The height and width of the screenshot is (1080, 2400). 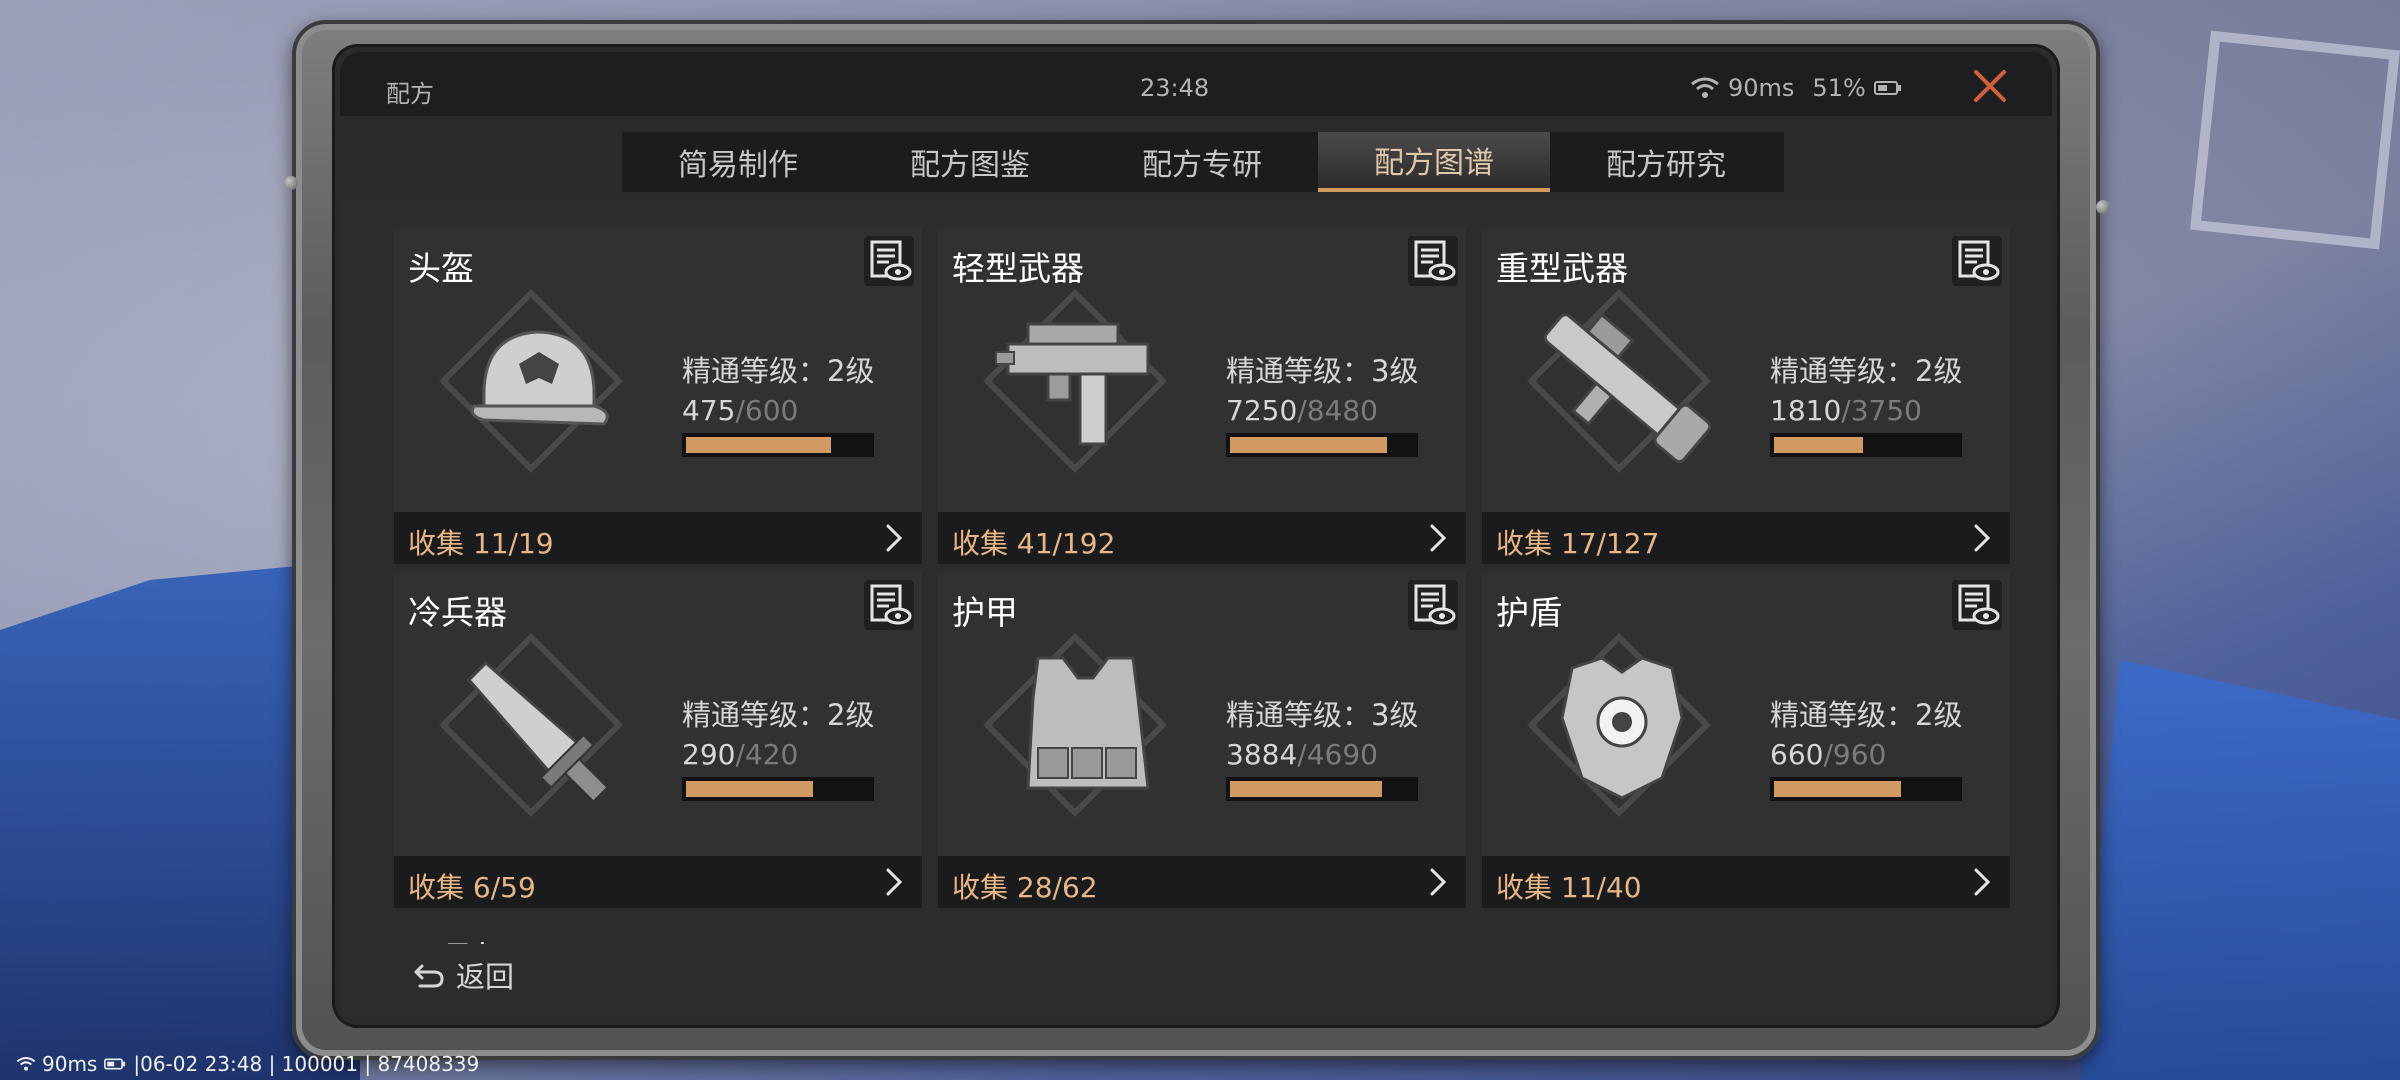 What do you see at coordinates (1434, 162) in the screenshot?
I see `tab-recipe-atlas: 配方图谱` at bounding box center [1434, 162].